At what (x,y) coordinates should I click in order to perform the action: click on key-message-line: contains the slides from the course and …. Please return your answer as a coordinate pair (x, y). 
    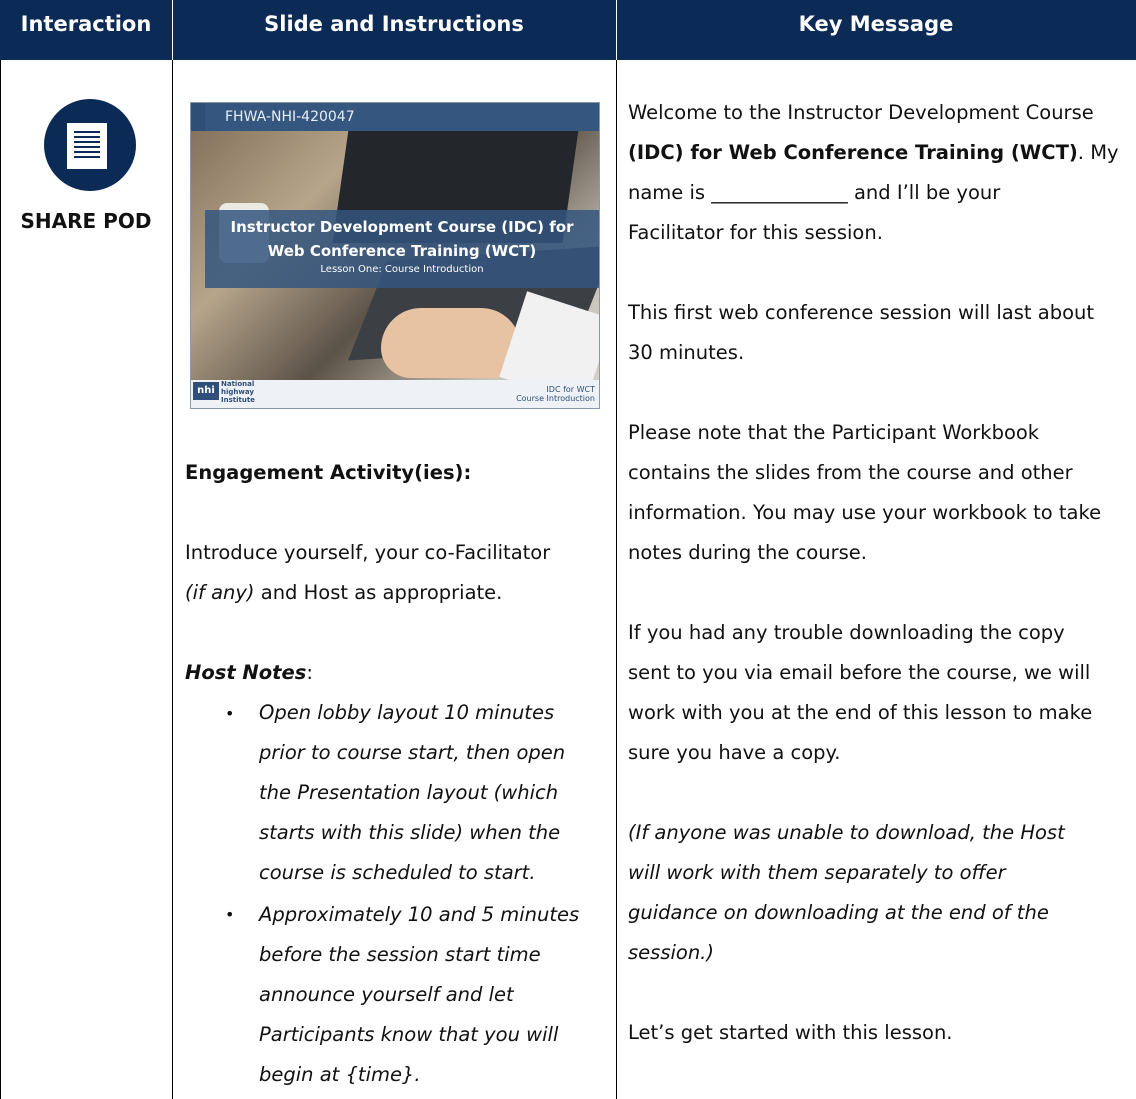
    Looking at the image, I should click on (850, 472).